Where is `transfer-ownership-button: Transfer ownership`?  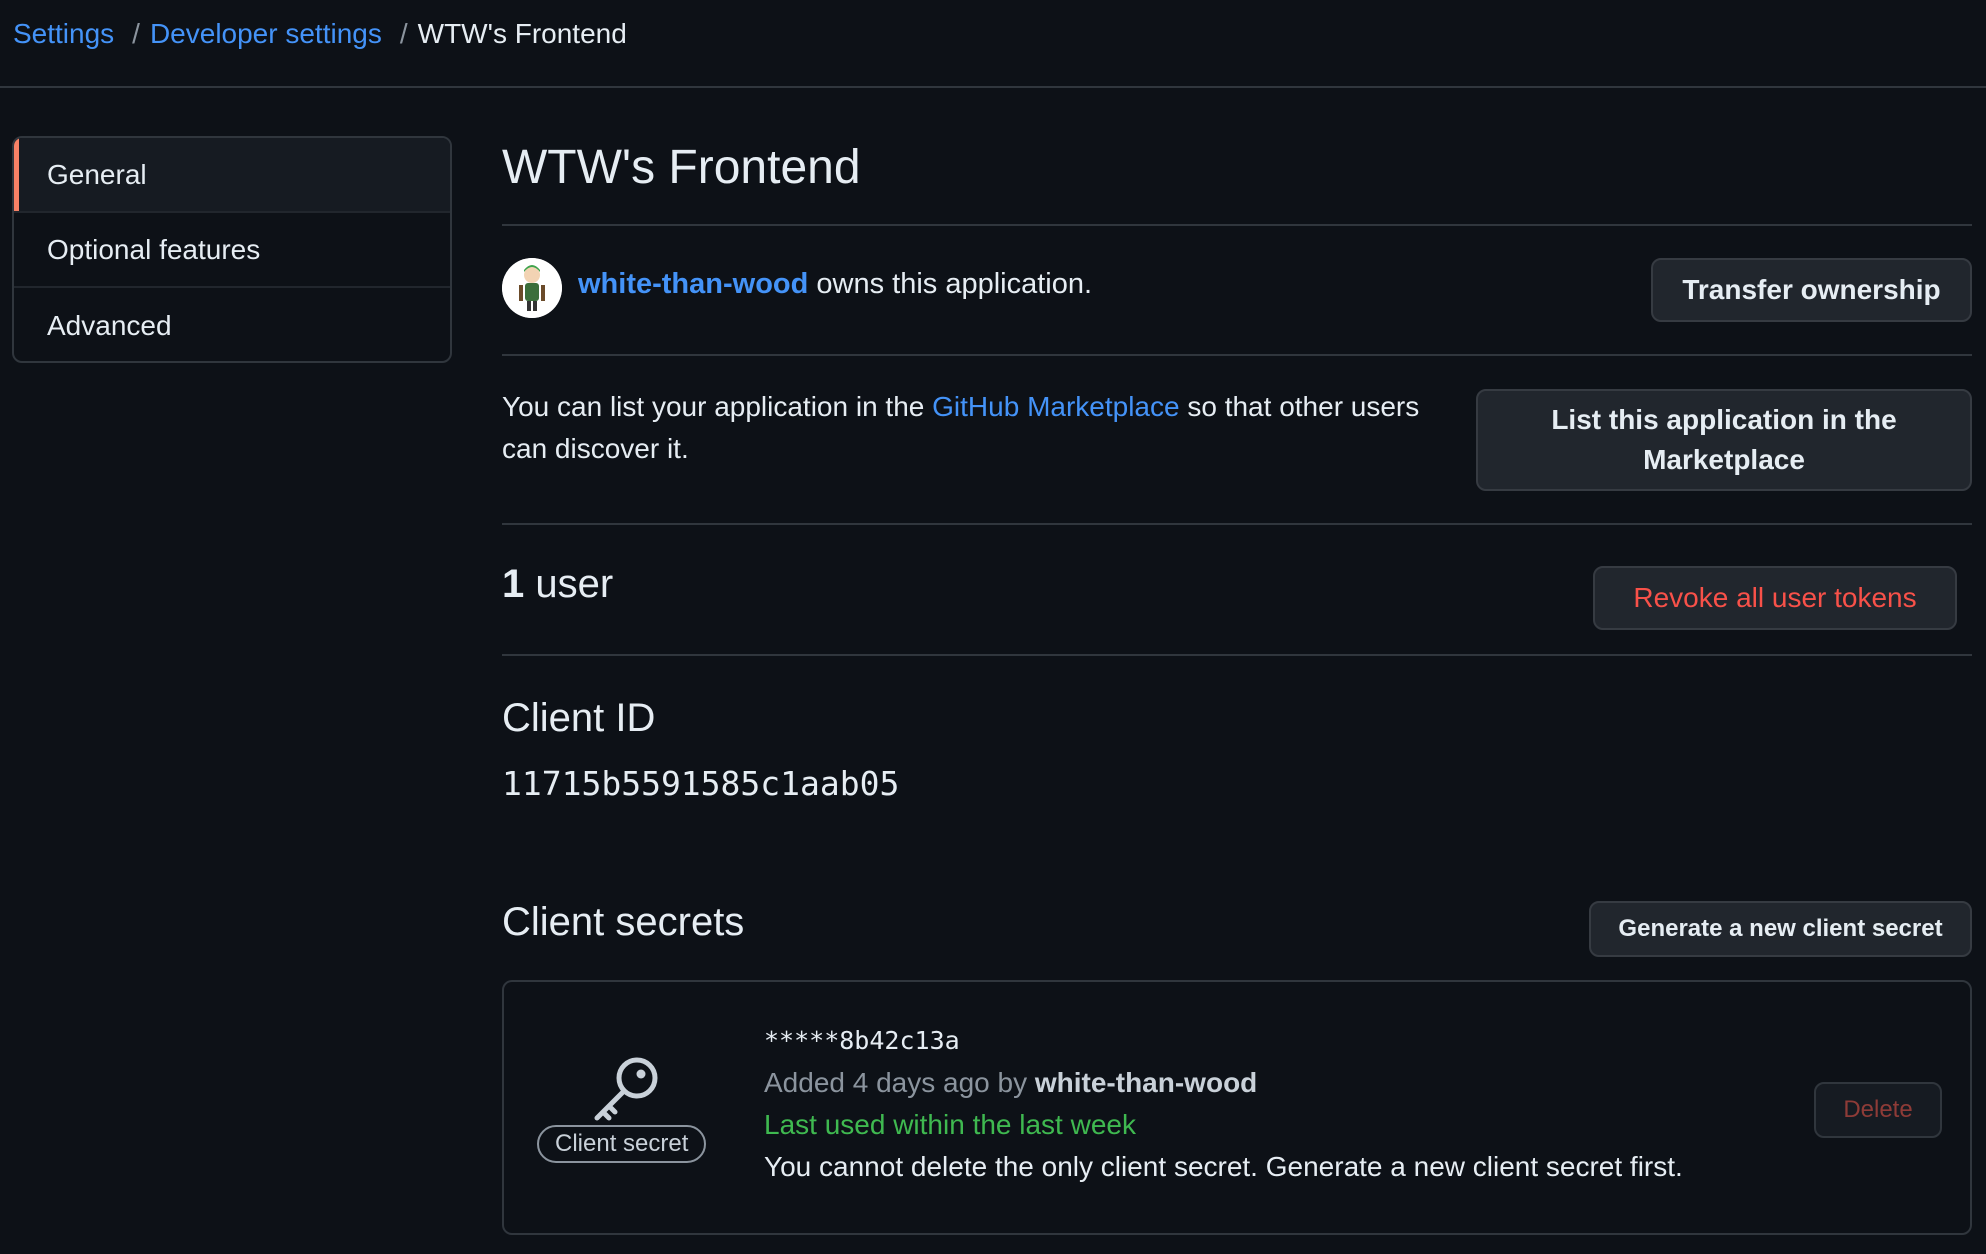
transfer-ownership-button: Transfer ownership is located at coordinates (1811, 290).